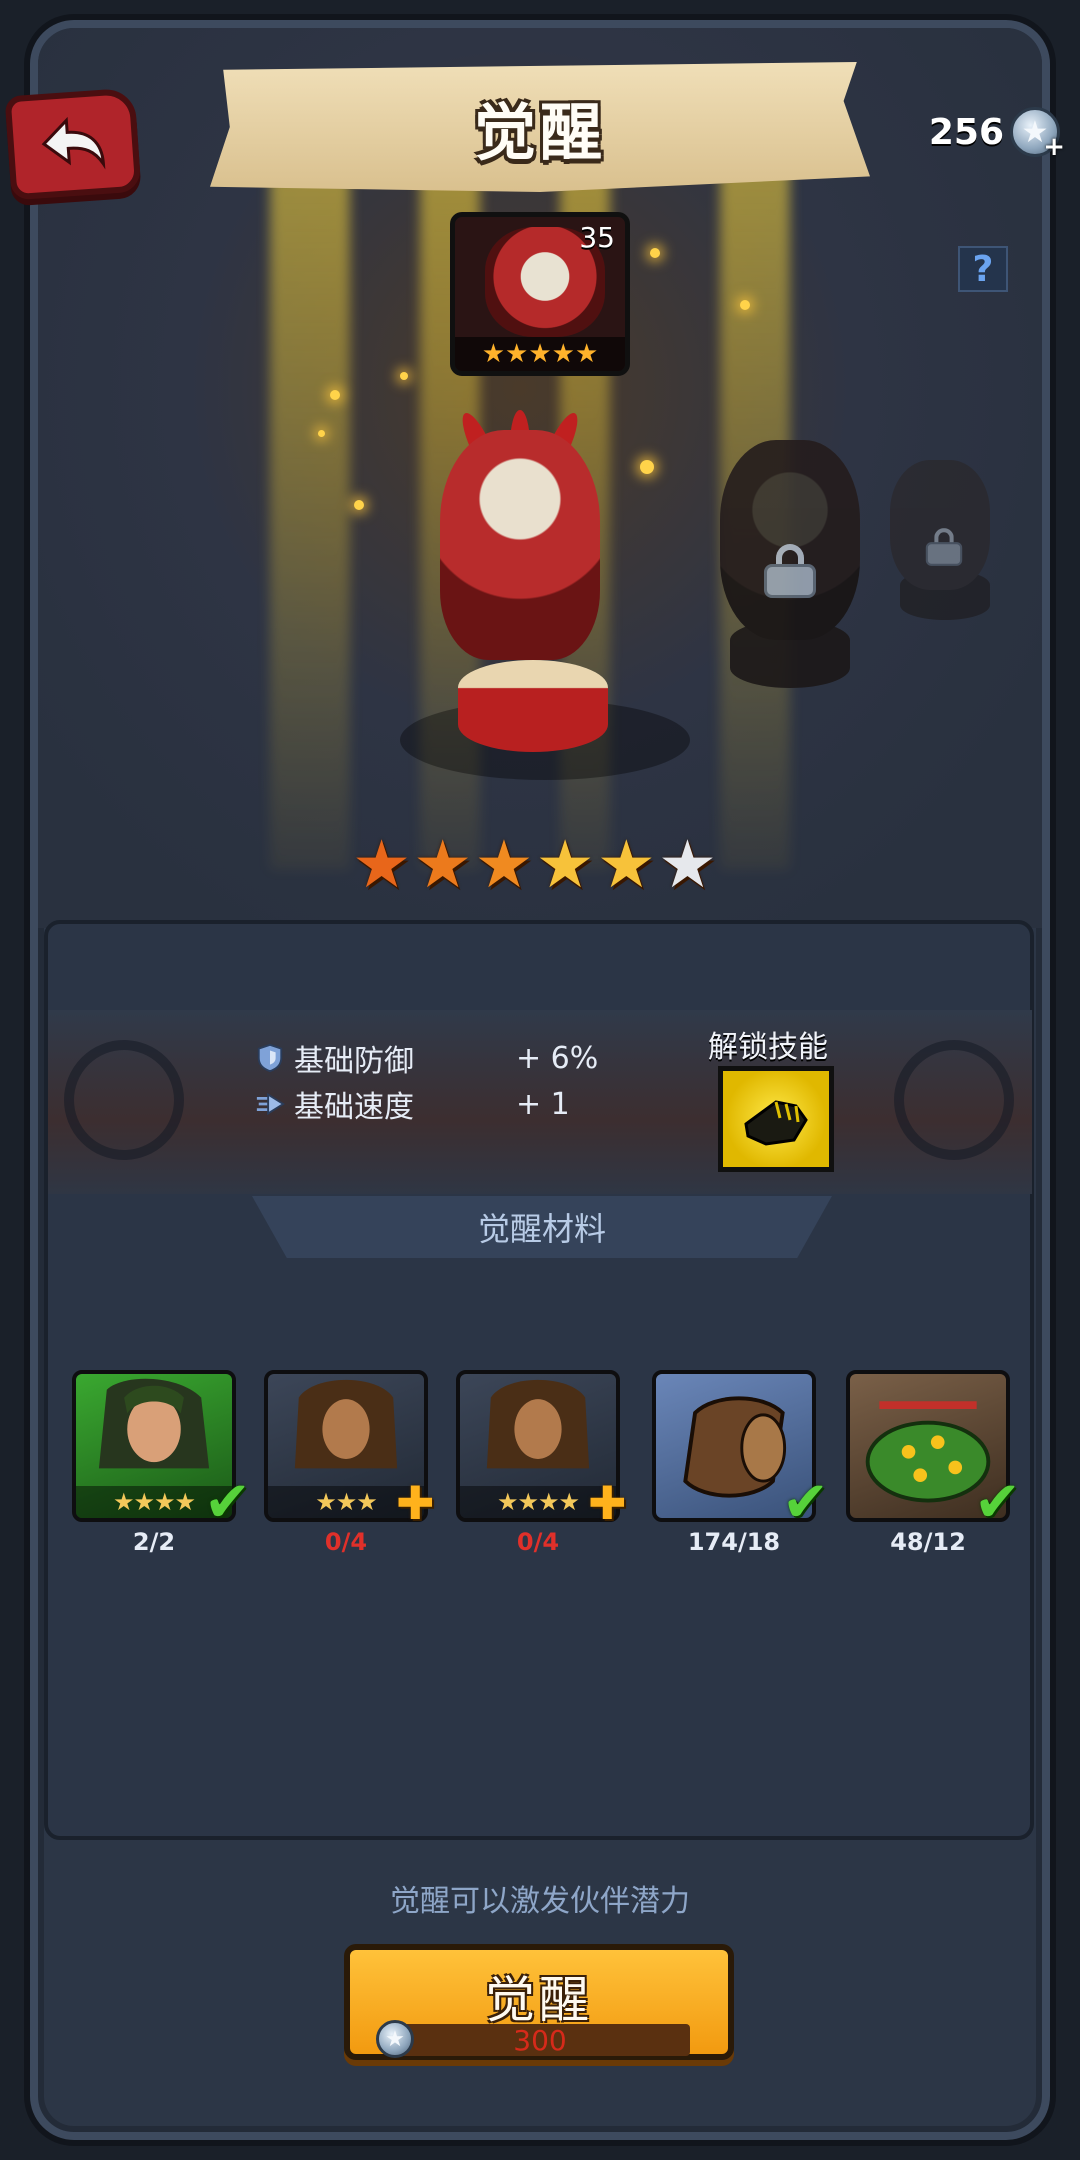 This screenshot has height=2160, width=1080. I want to click on stat-value: + 1, so click(543, 1104).